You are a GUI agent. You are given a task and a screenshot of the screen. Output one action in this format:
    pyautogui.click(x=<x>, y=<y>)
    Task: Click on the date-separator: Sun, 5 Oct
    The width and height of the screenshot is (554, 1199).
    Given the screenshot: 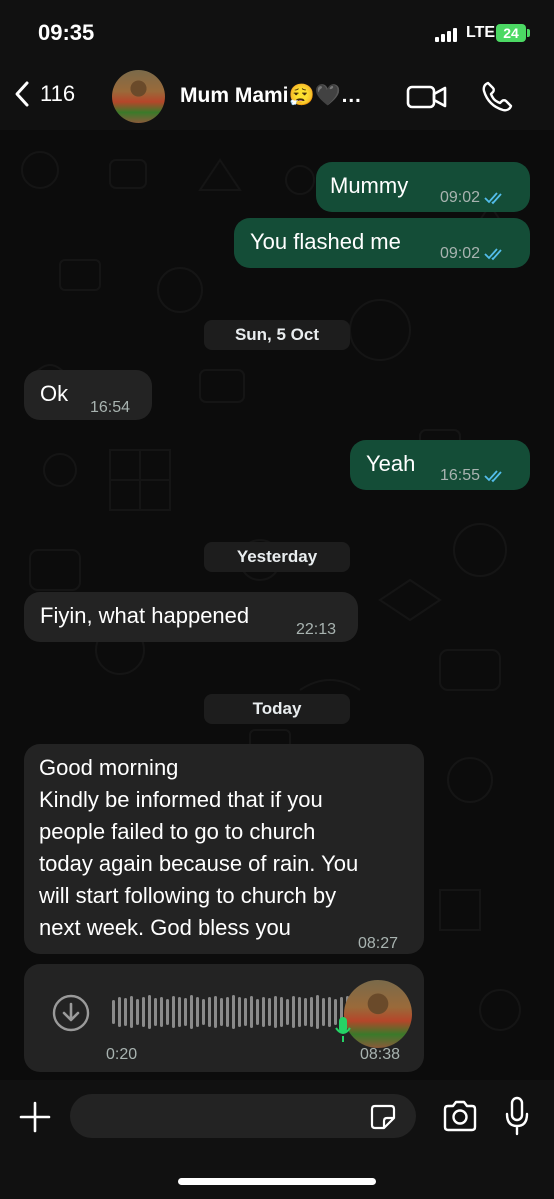 What is the action you would take?
    pyautogui.click(x=277, y=335)
    